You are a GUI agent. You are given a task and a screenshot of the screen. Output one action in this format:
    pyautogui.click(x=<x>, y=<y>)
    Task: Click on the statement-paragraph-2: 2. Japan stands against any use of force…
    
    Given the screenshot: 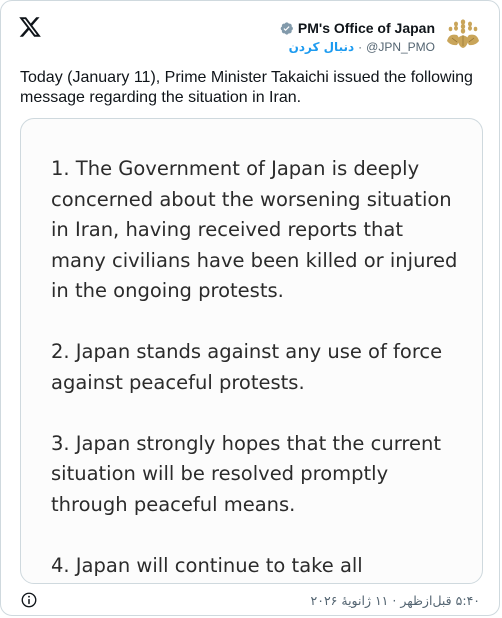 What is the action you would take?
    pyautogui.click(x=247, y=367)
    